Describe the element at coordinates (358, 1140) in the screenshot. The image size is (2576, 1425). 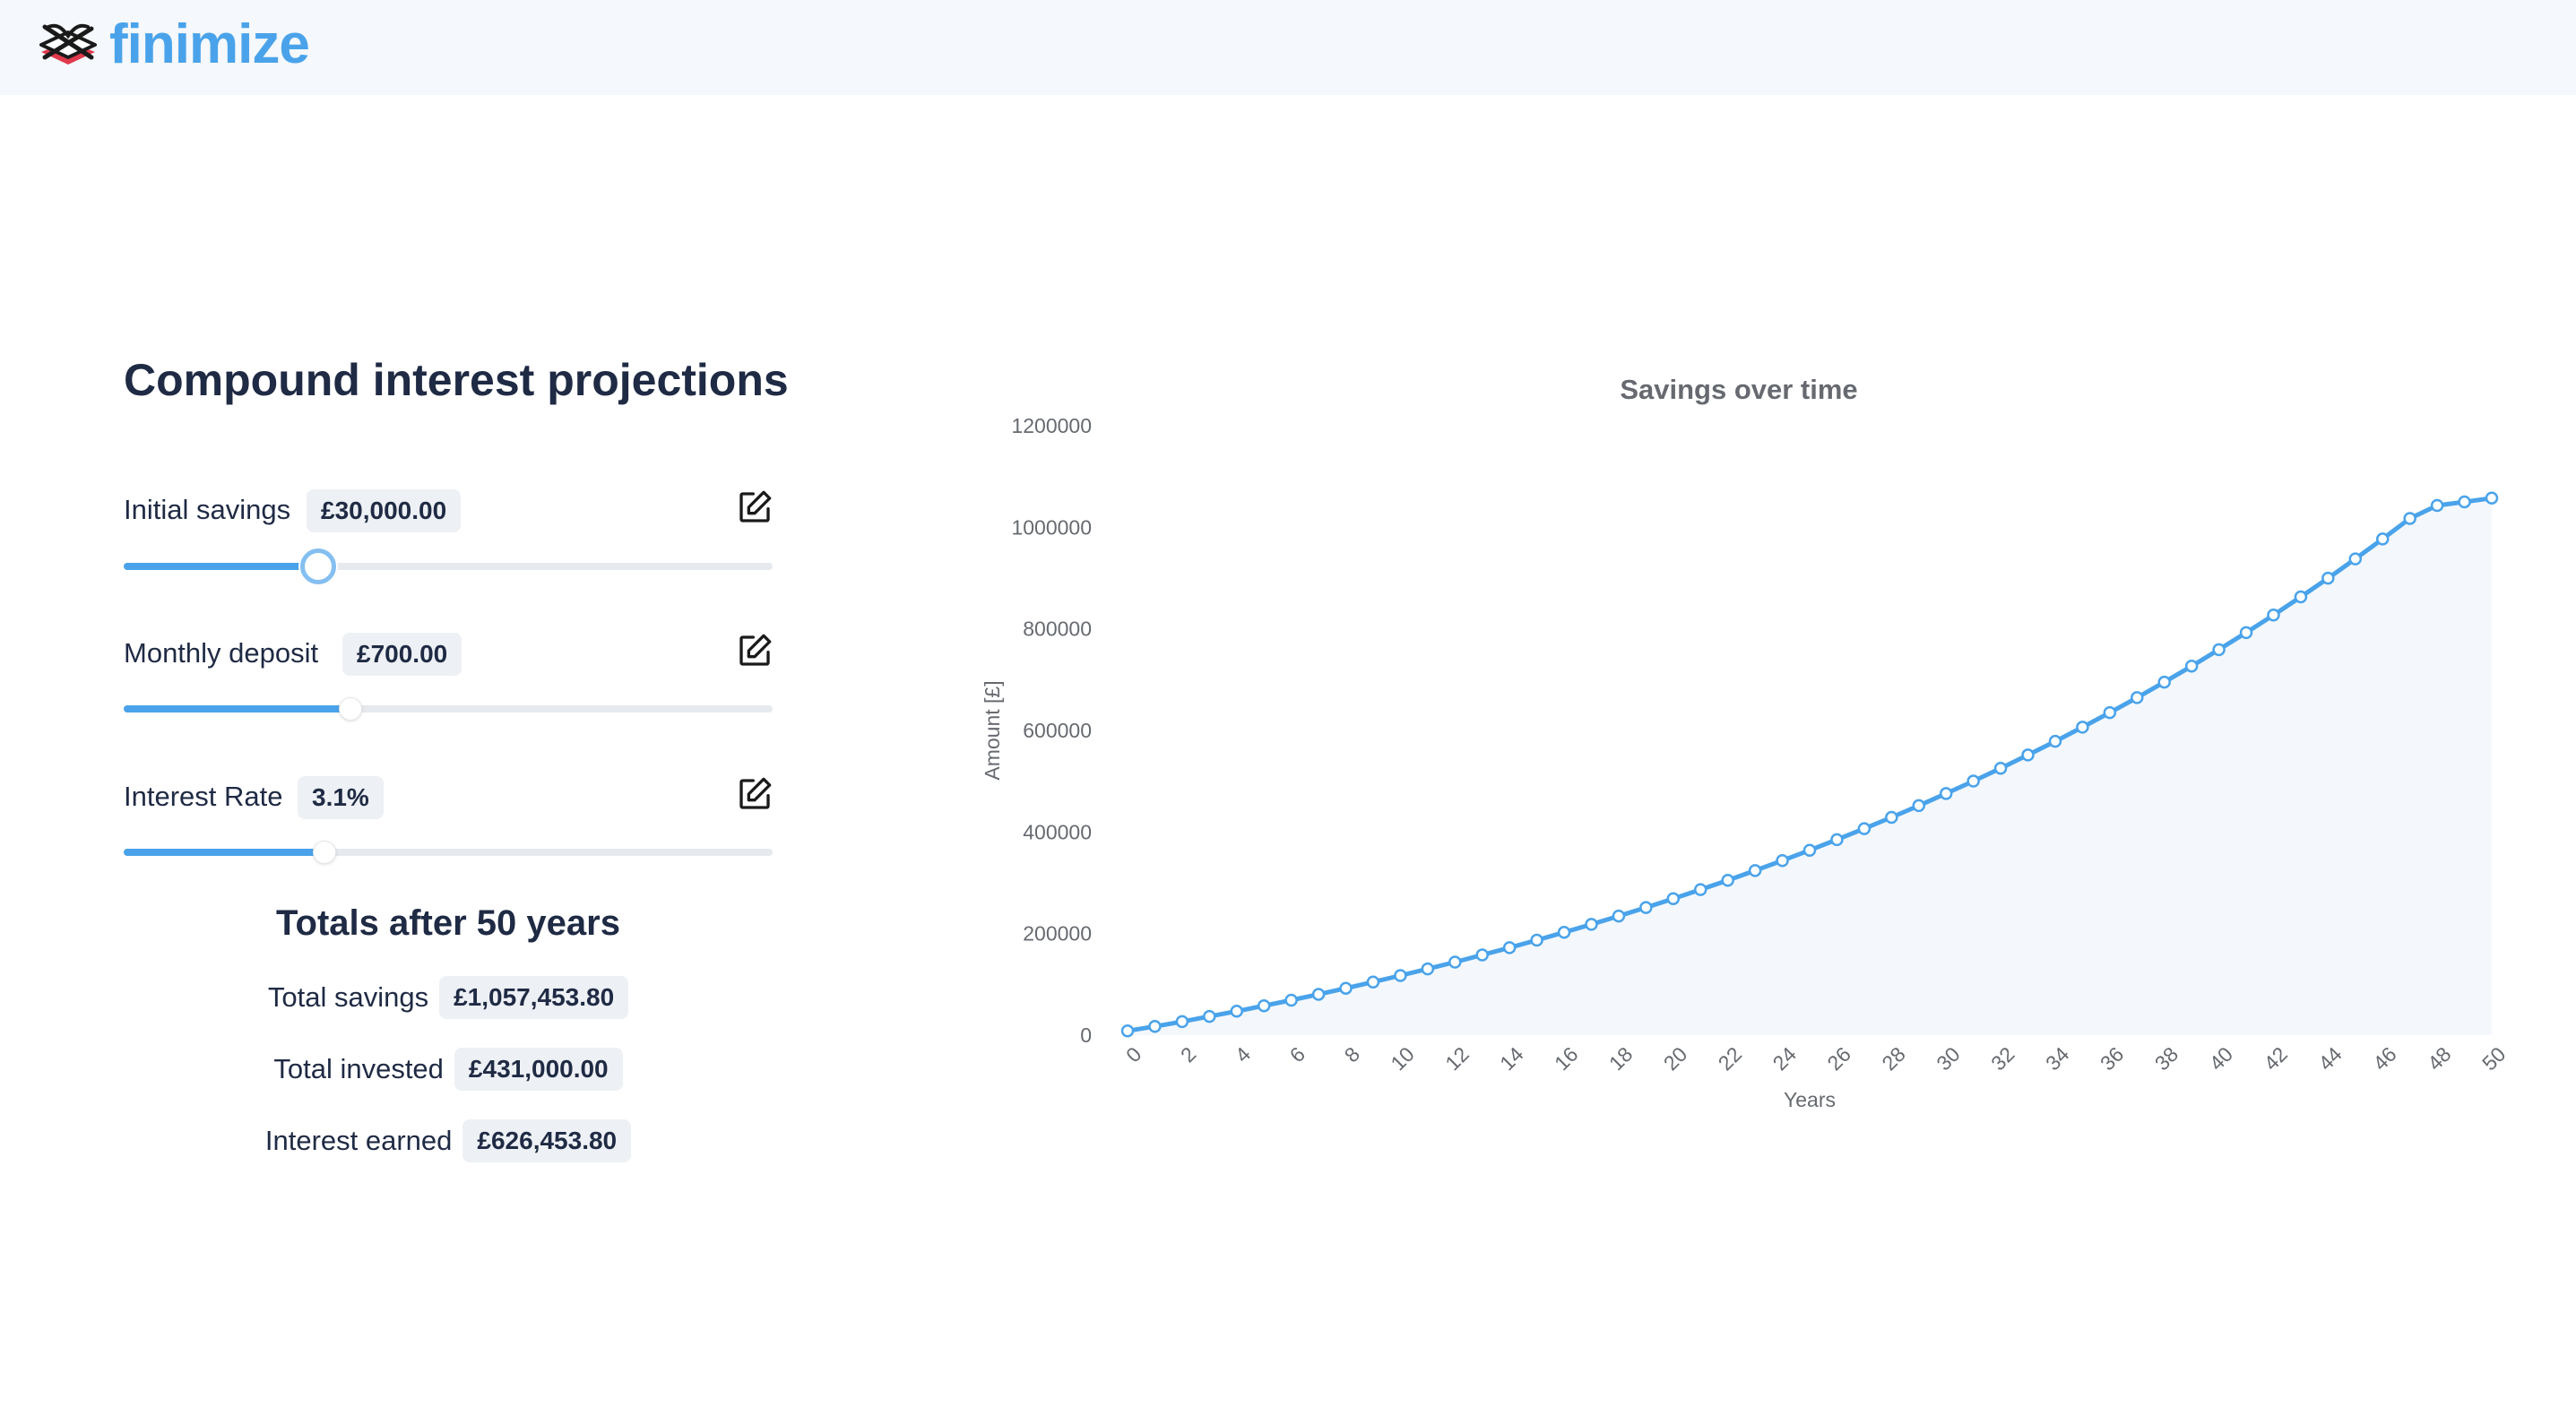
I see `interest-earned-label: Interest earned` at that location.